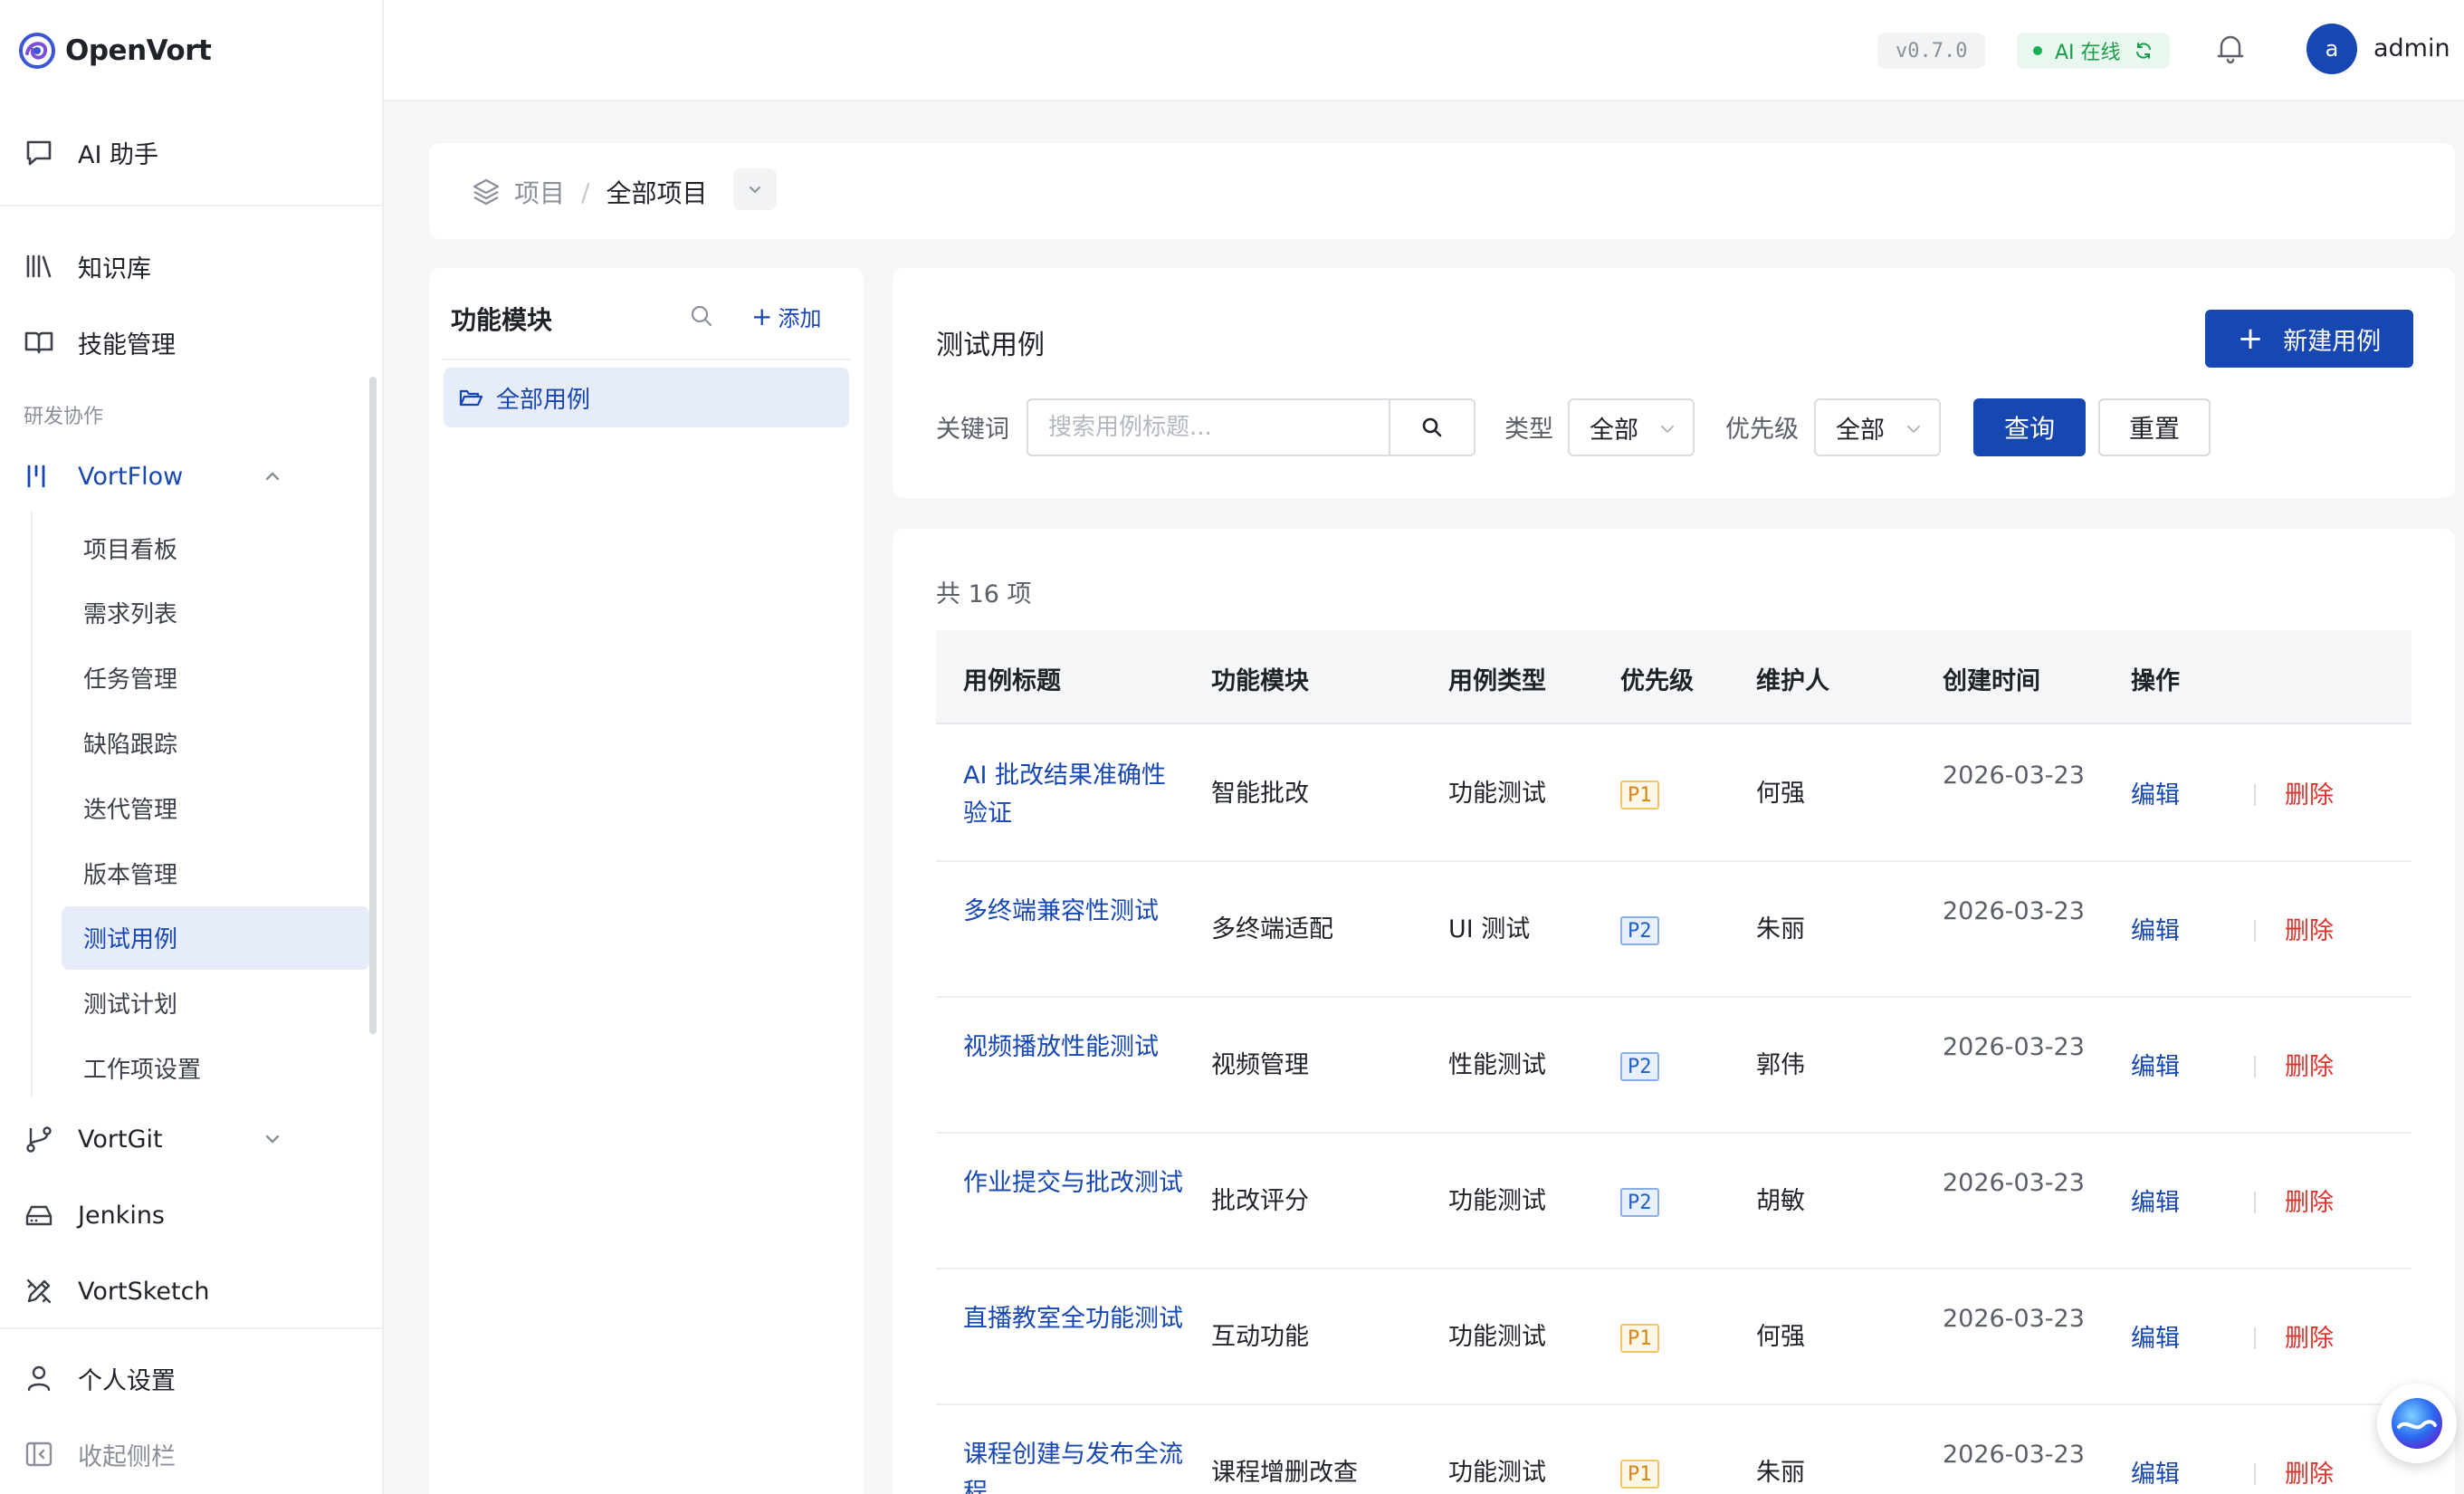 Image resolution: width=2464 pixels, height=1494 pixels. What do you see at coordinates (1076, 912) in the screenshot?
I see `case-title-link: 多终端兼容性测试` at bounding box center [1076, 912].